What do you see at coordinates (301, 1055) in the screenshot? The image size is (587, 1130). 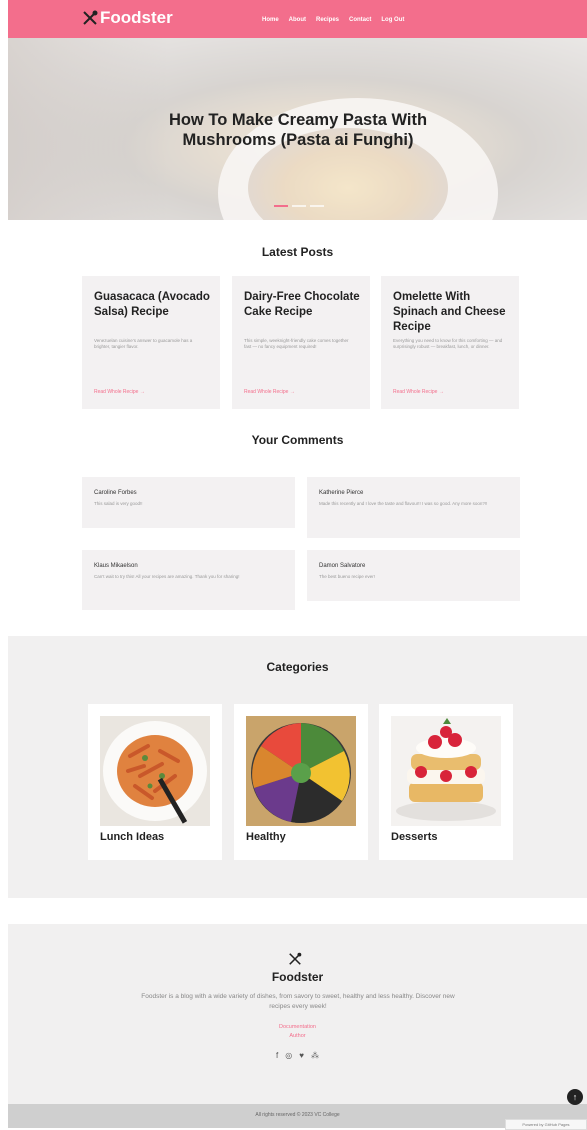 I see `twitter-icon: ♥` at bounding box center [301, 1055].